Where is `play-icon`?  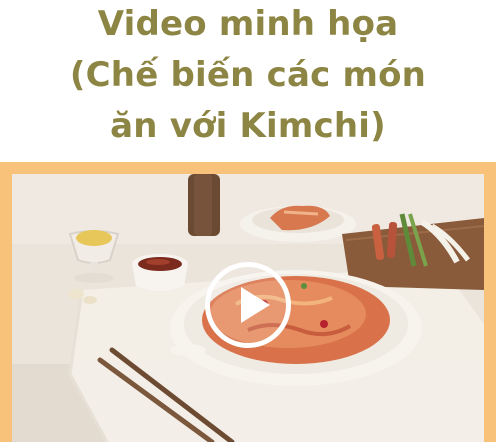
play-icon is located at coordinates (255, 305).